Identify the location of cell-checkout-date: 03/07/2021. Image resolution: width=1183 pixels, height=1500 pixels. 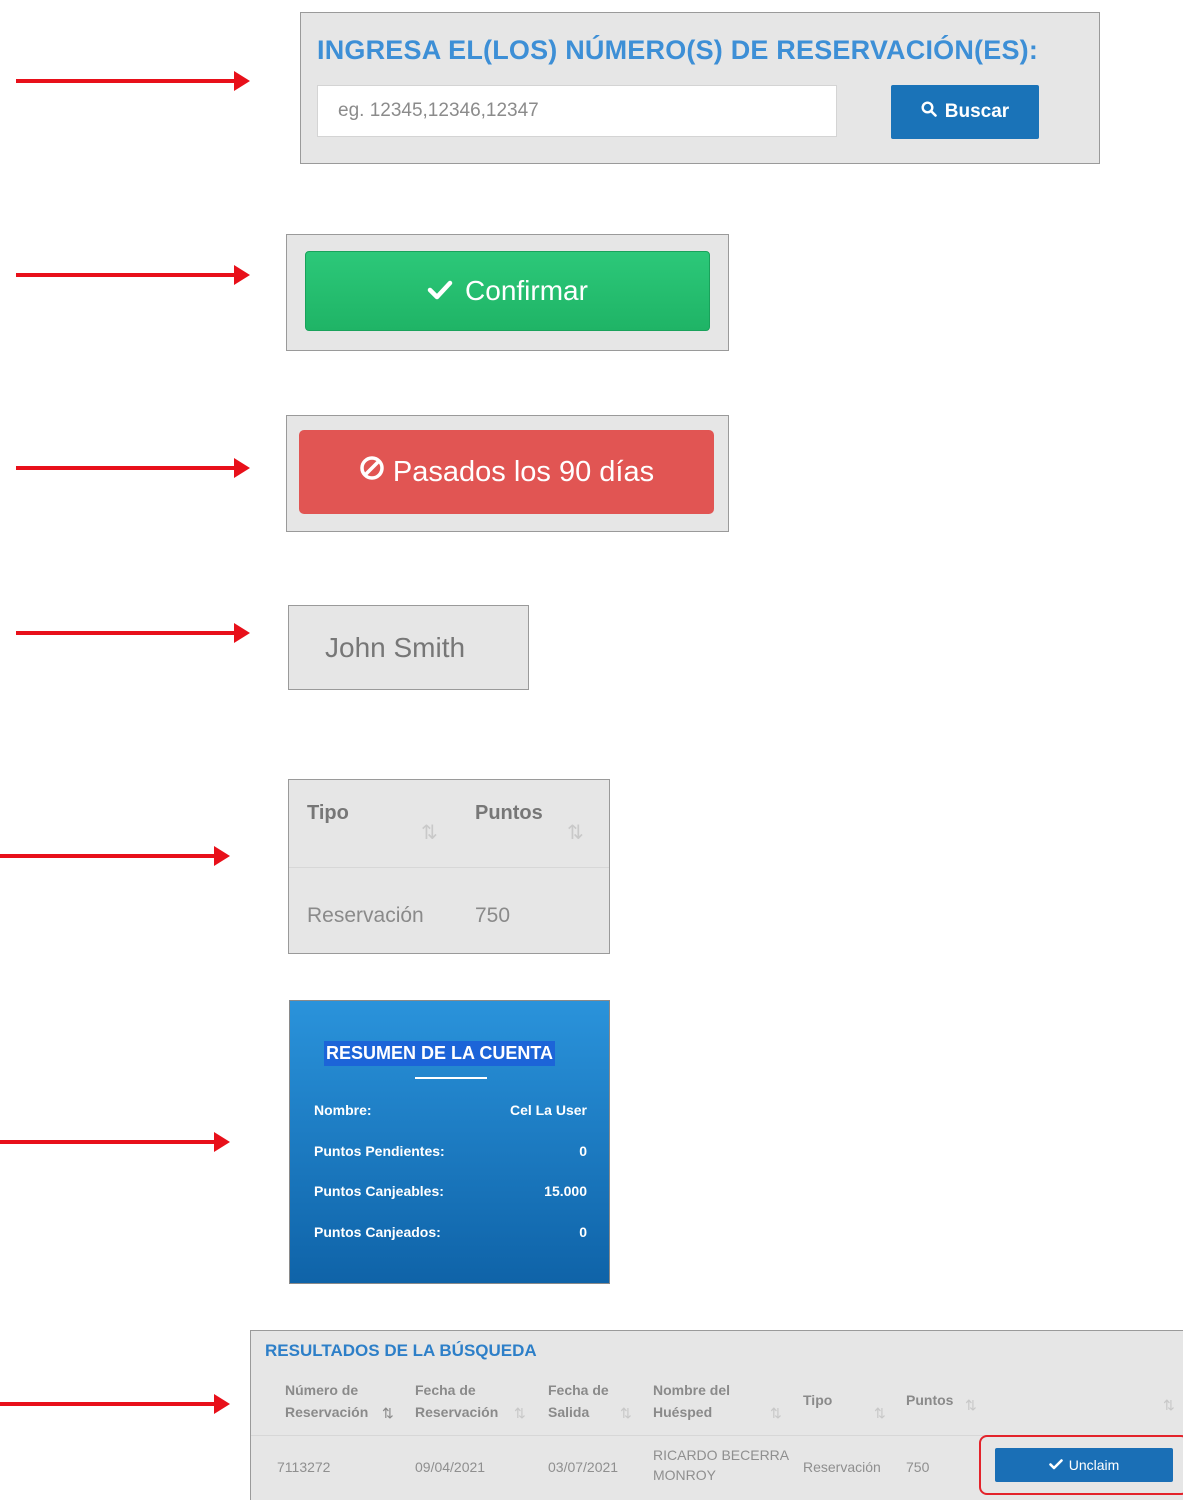
(583, 1467).